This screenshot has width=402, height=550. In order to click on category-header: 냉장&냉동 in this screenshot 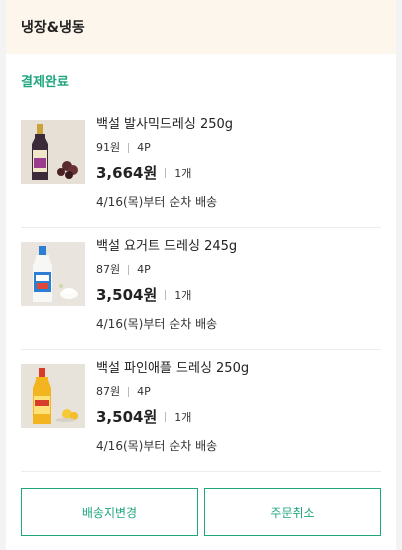, I will do `click(201, 27)`.